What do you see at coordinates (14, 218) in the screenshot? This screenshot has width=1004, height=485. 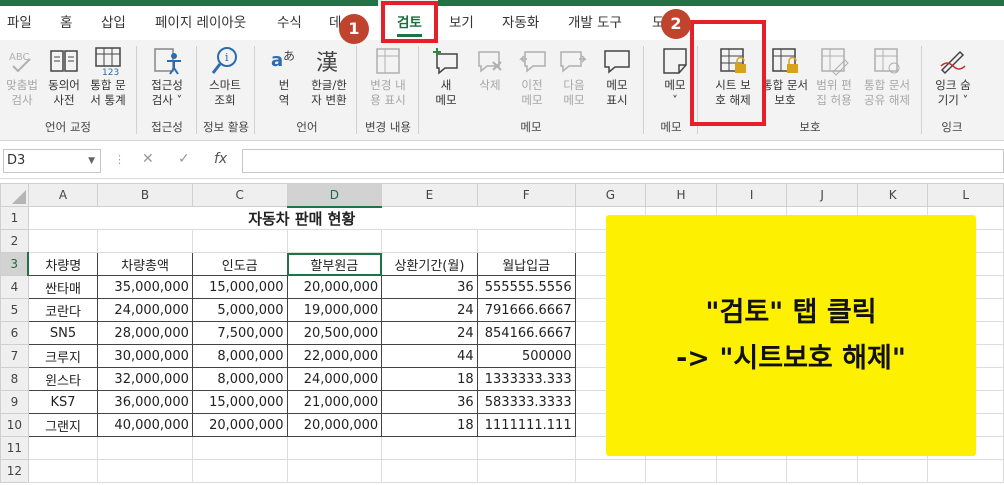 I see `row-header: 1` at bounding box center [14, 218].